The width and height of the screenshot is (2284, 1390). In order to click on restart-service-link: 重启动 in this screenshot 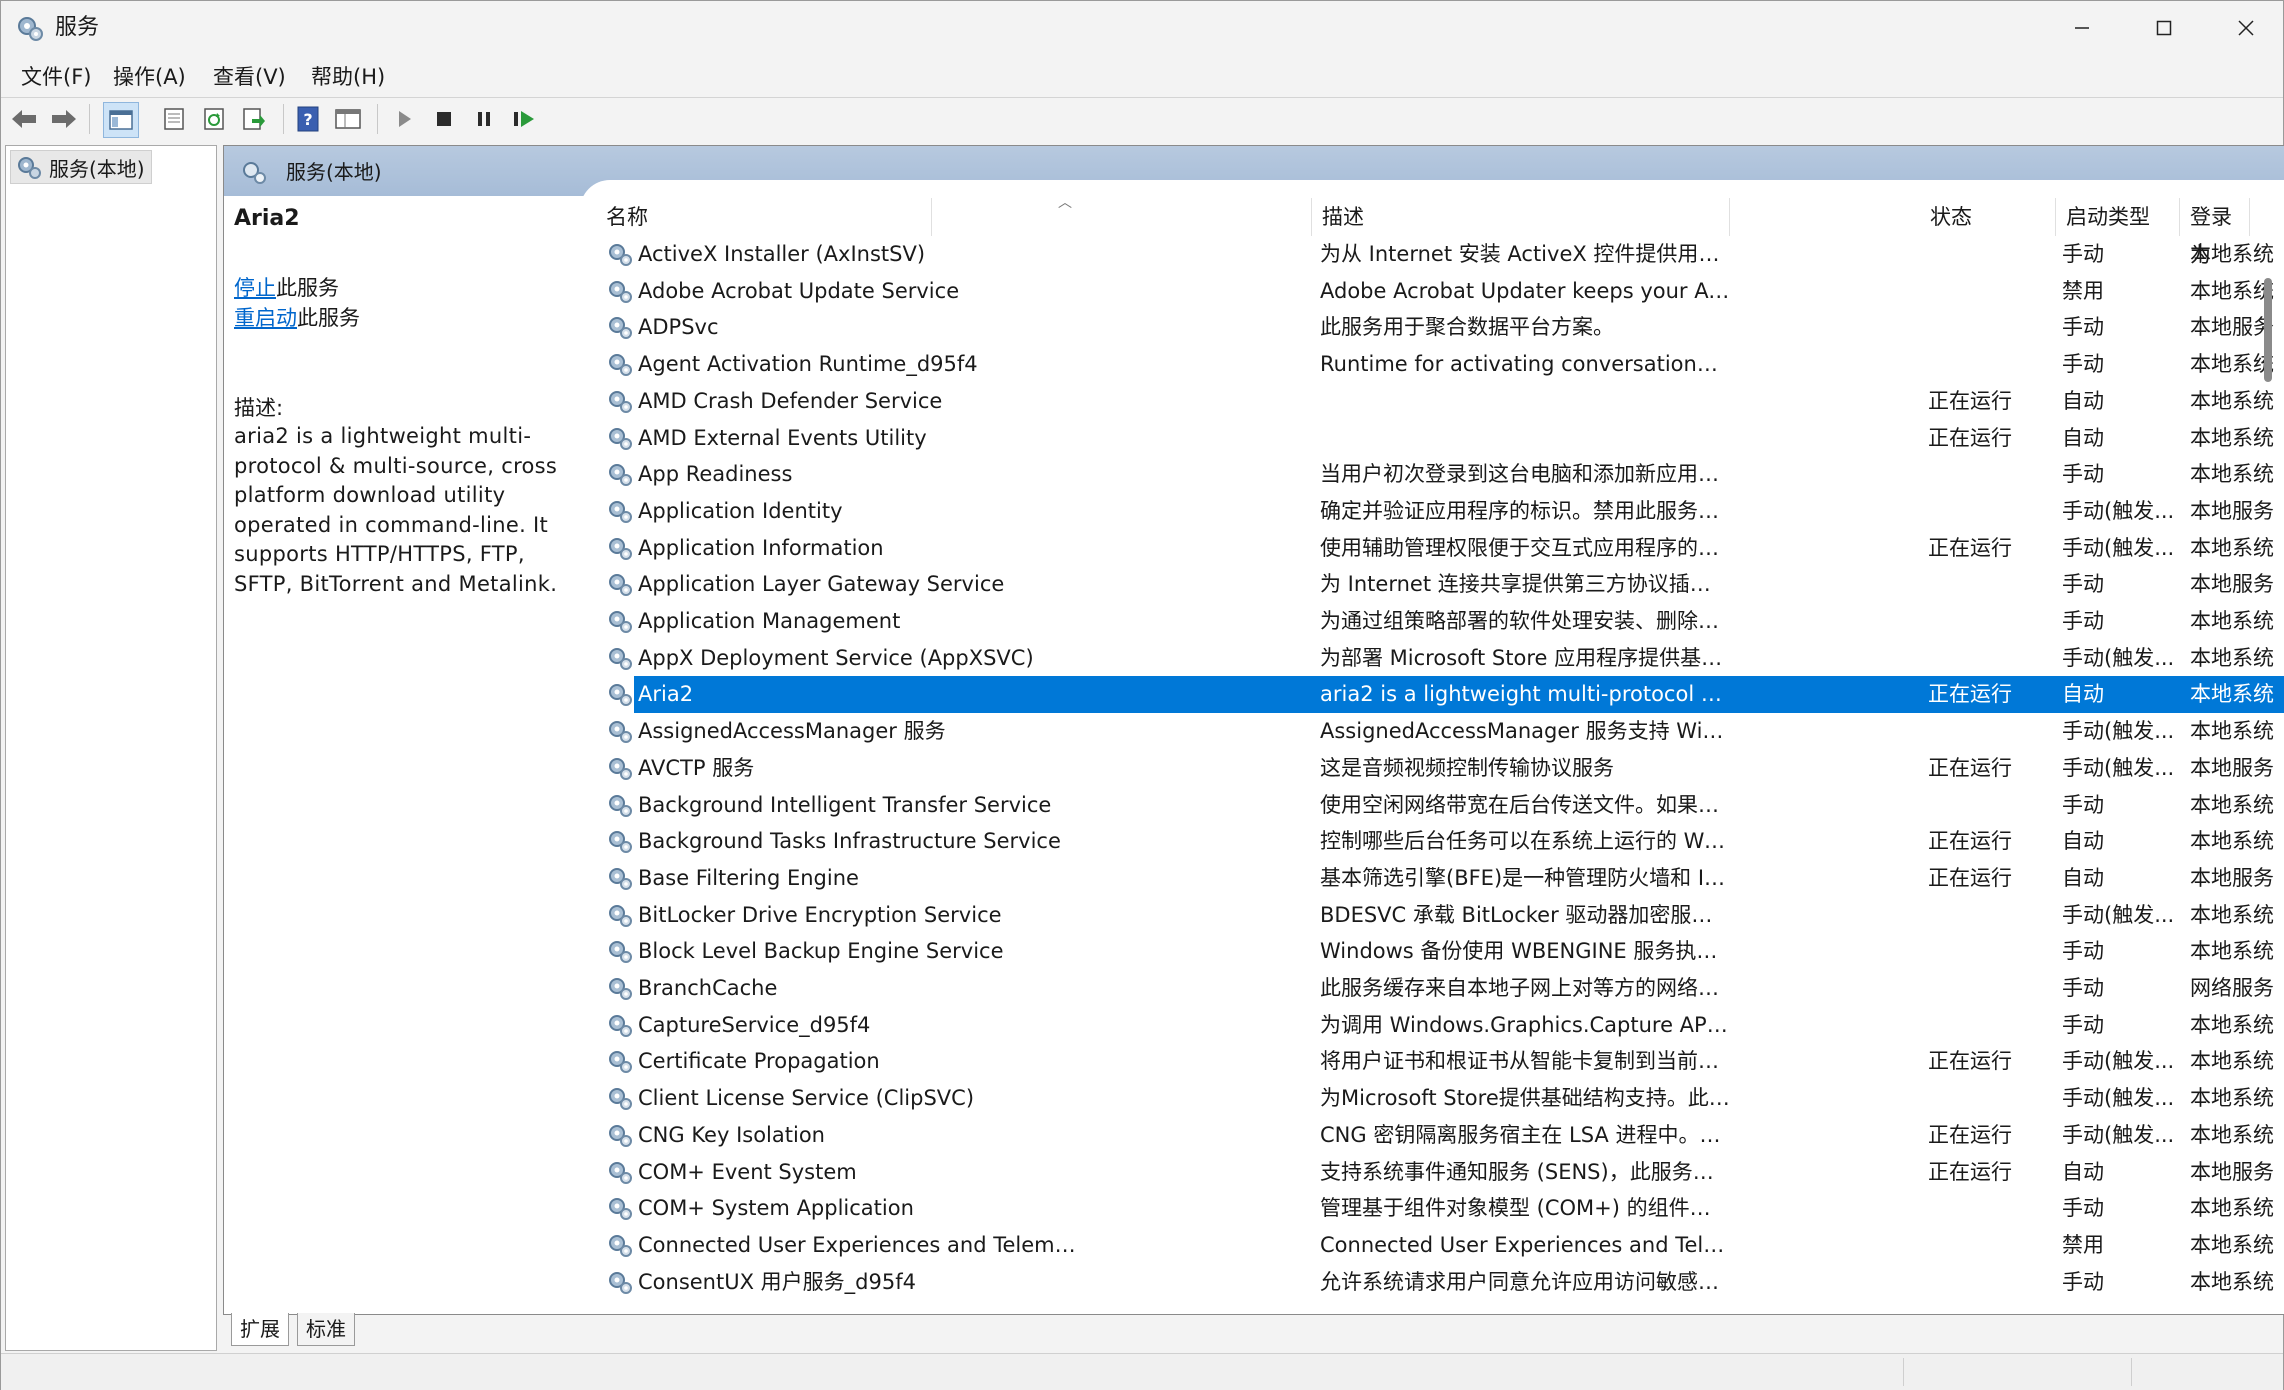, I will do `click(265, 318)`.